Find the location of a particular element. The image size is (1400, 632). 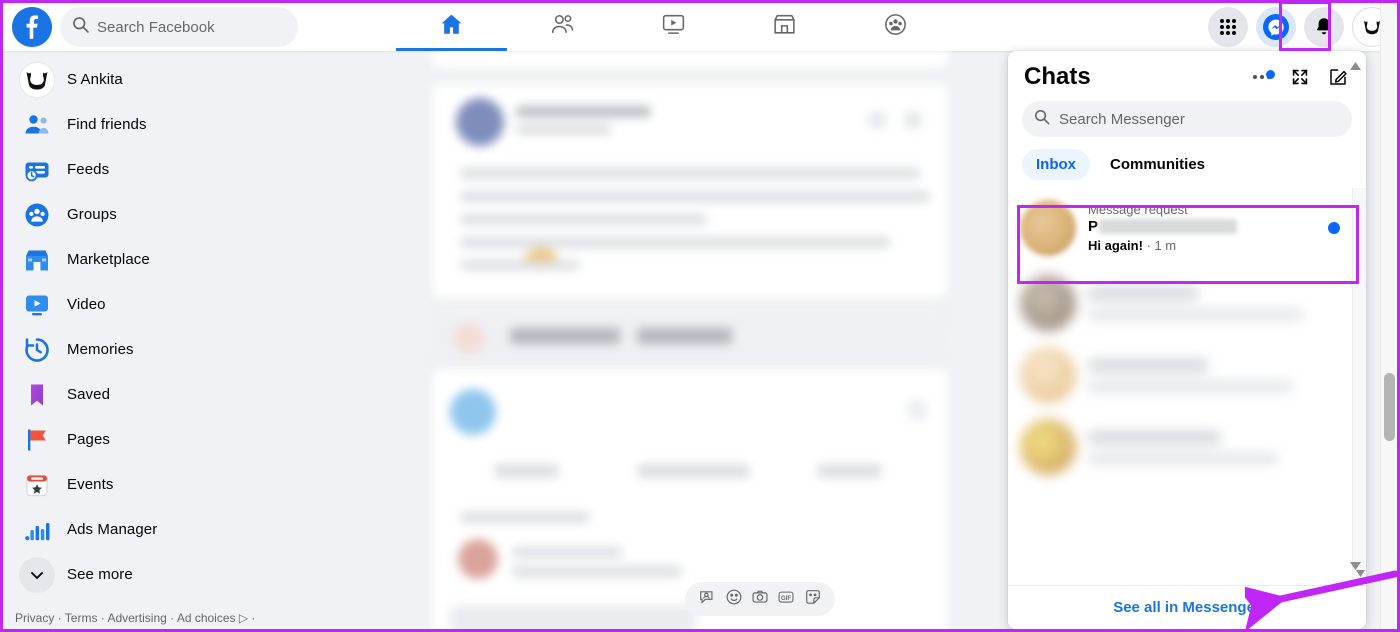

groups-icon is located at coordinates (37, 215).